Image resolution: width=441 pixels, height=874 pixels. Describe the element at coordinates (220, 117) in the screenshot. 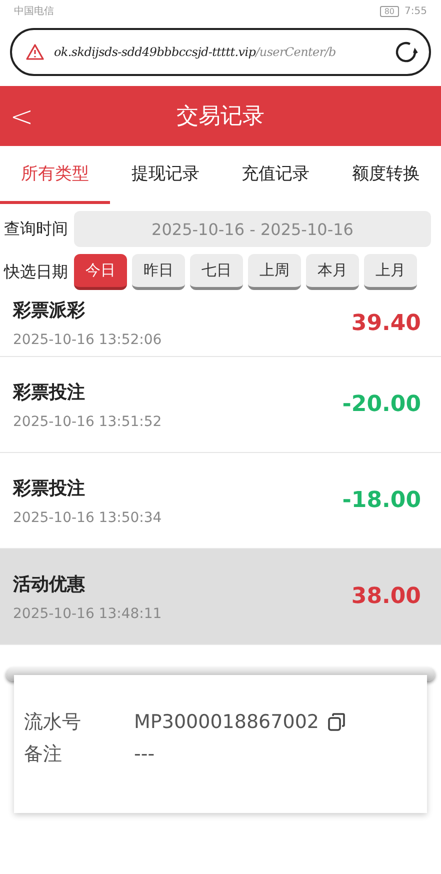

I see `page-title: 交易记录` at that location.